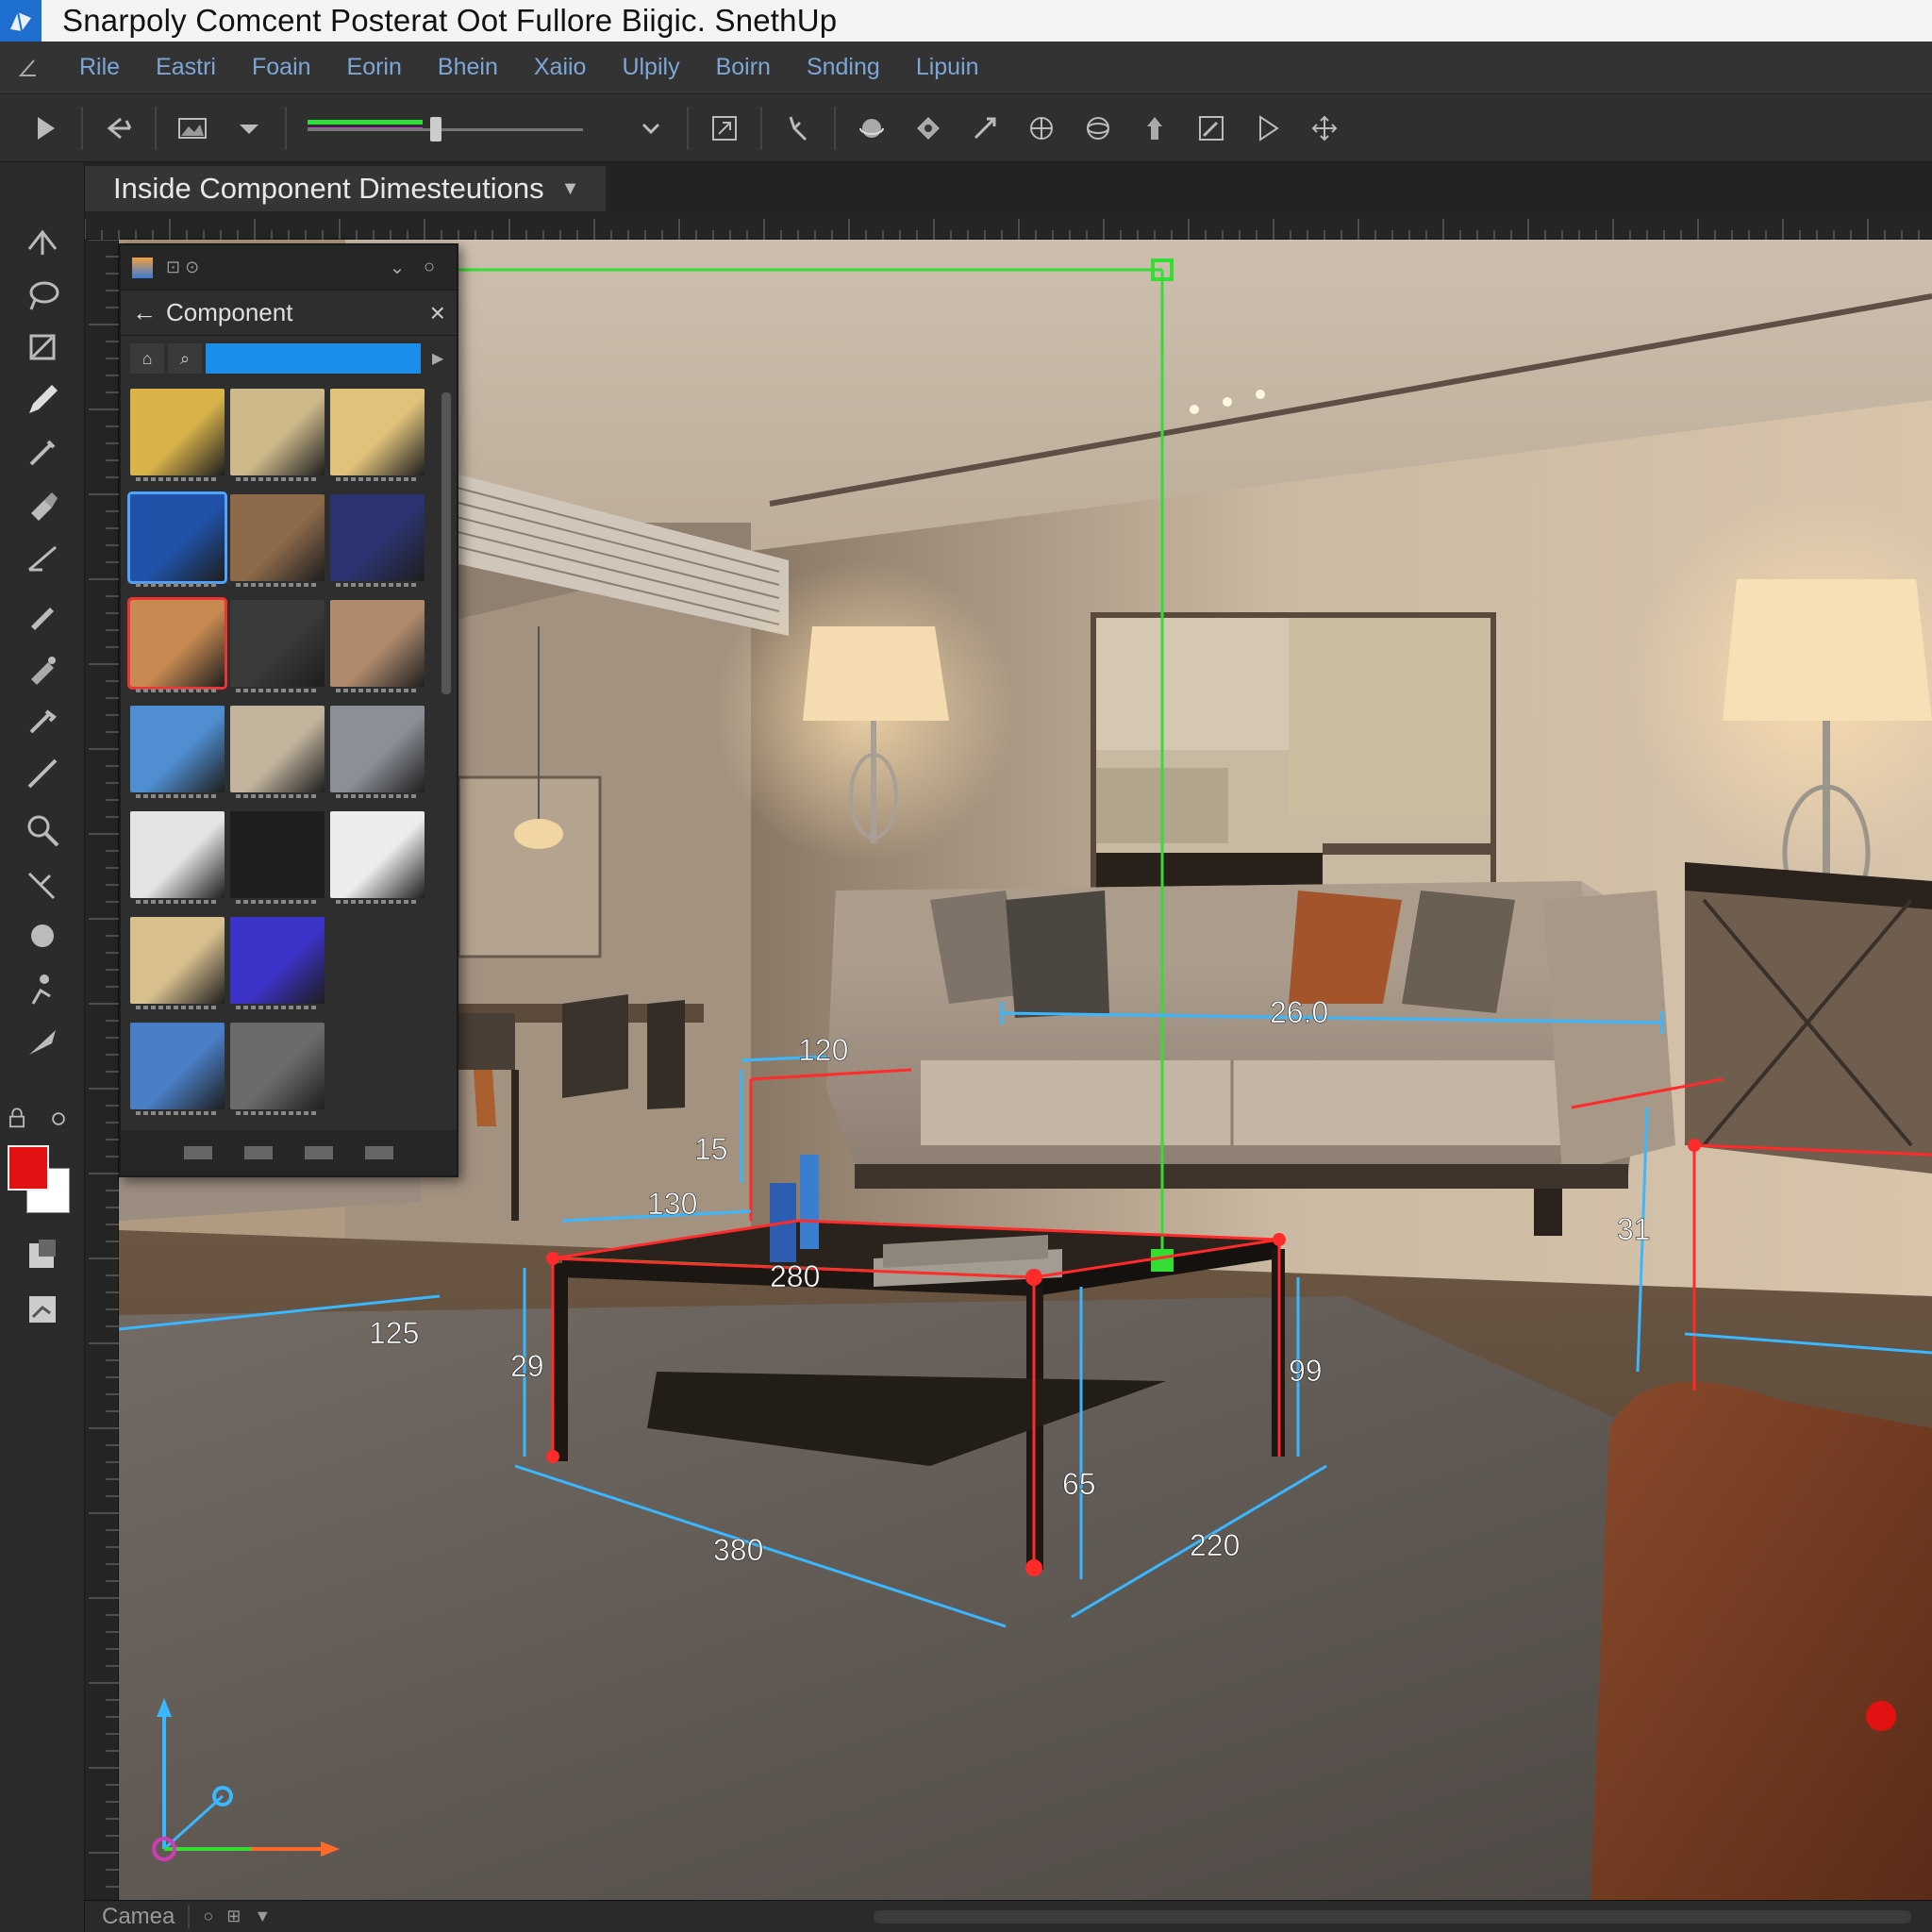 This screenshot has width=1932, height=1932. Describe the element at coordinates (650, 67) in the screenshot. I see `menu-item-window: Ulpily` at that location.